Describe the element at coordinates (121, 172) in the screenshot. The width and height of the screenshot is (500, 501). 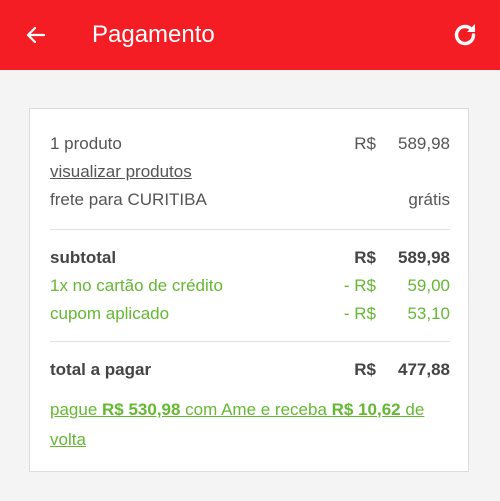
I see `view-products-link: visualizar produtos` at that location.